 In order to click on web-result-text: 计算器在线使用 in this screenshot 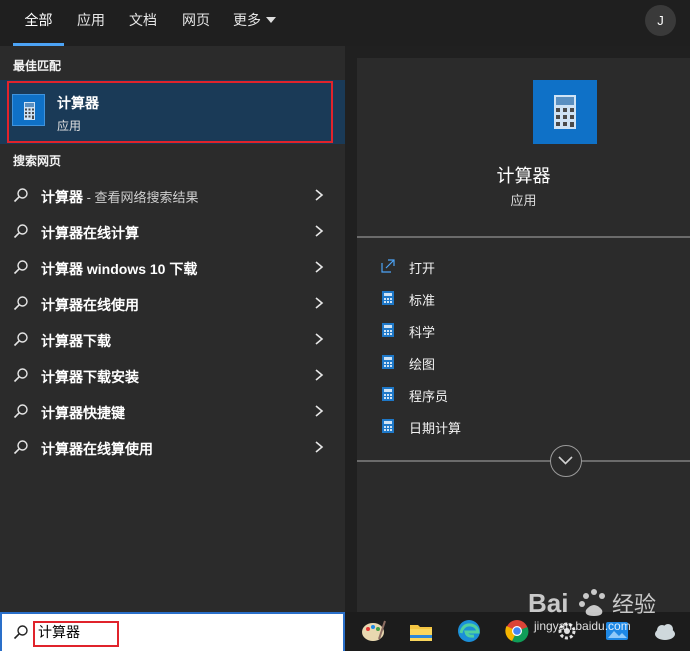, I will do `click(90, 305)`.